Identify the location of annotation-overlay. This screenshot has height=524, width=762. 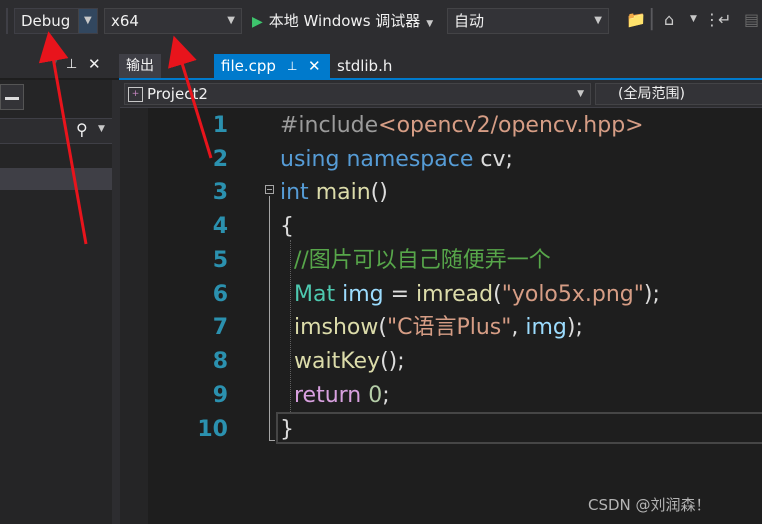
(125, 138).